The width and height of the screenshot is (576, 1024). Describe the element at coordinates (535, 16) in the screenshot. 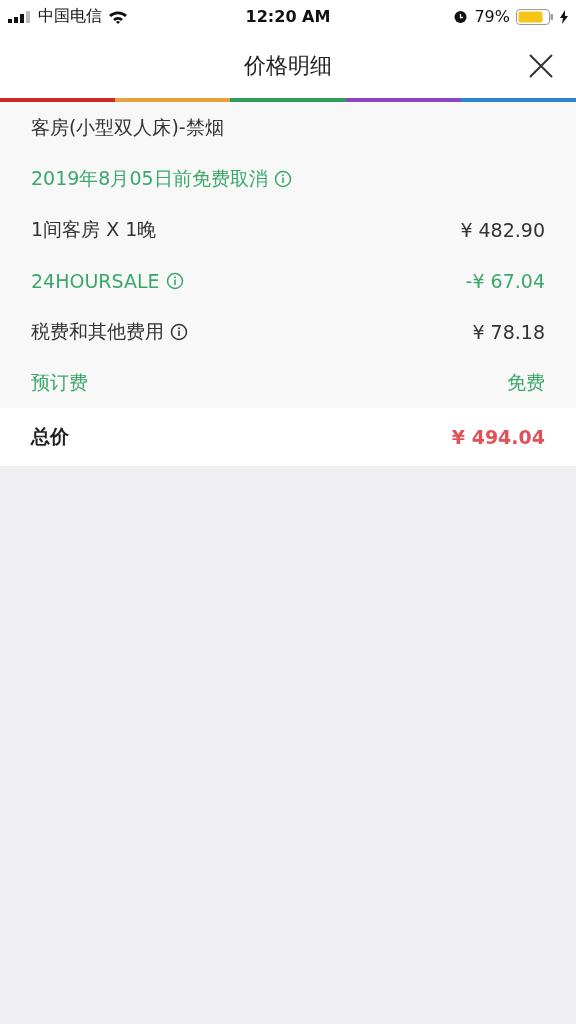

I see `battery-icon` at that location.